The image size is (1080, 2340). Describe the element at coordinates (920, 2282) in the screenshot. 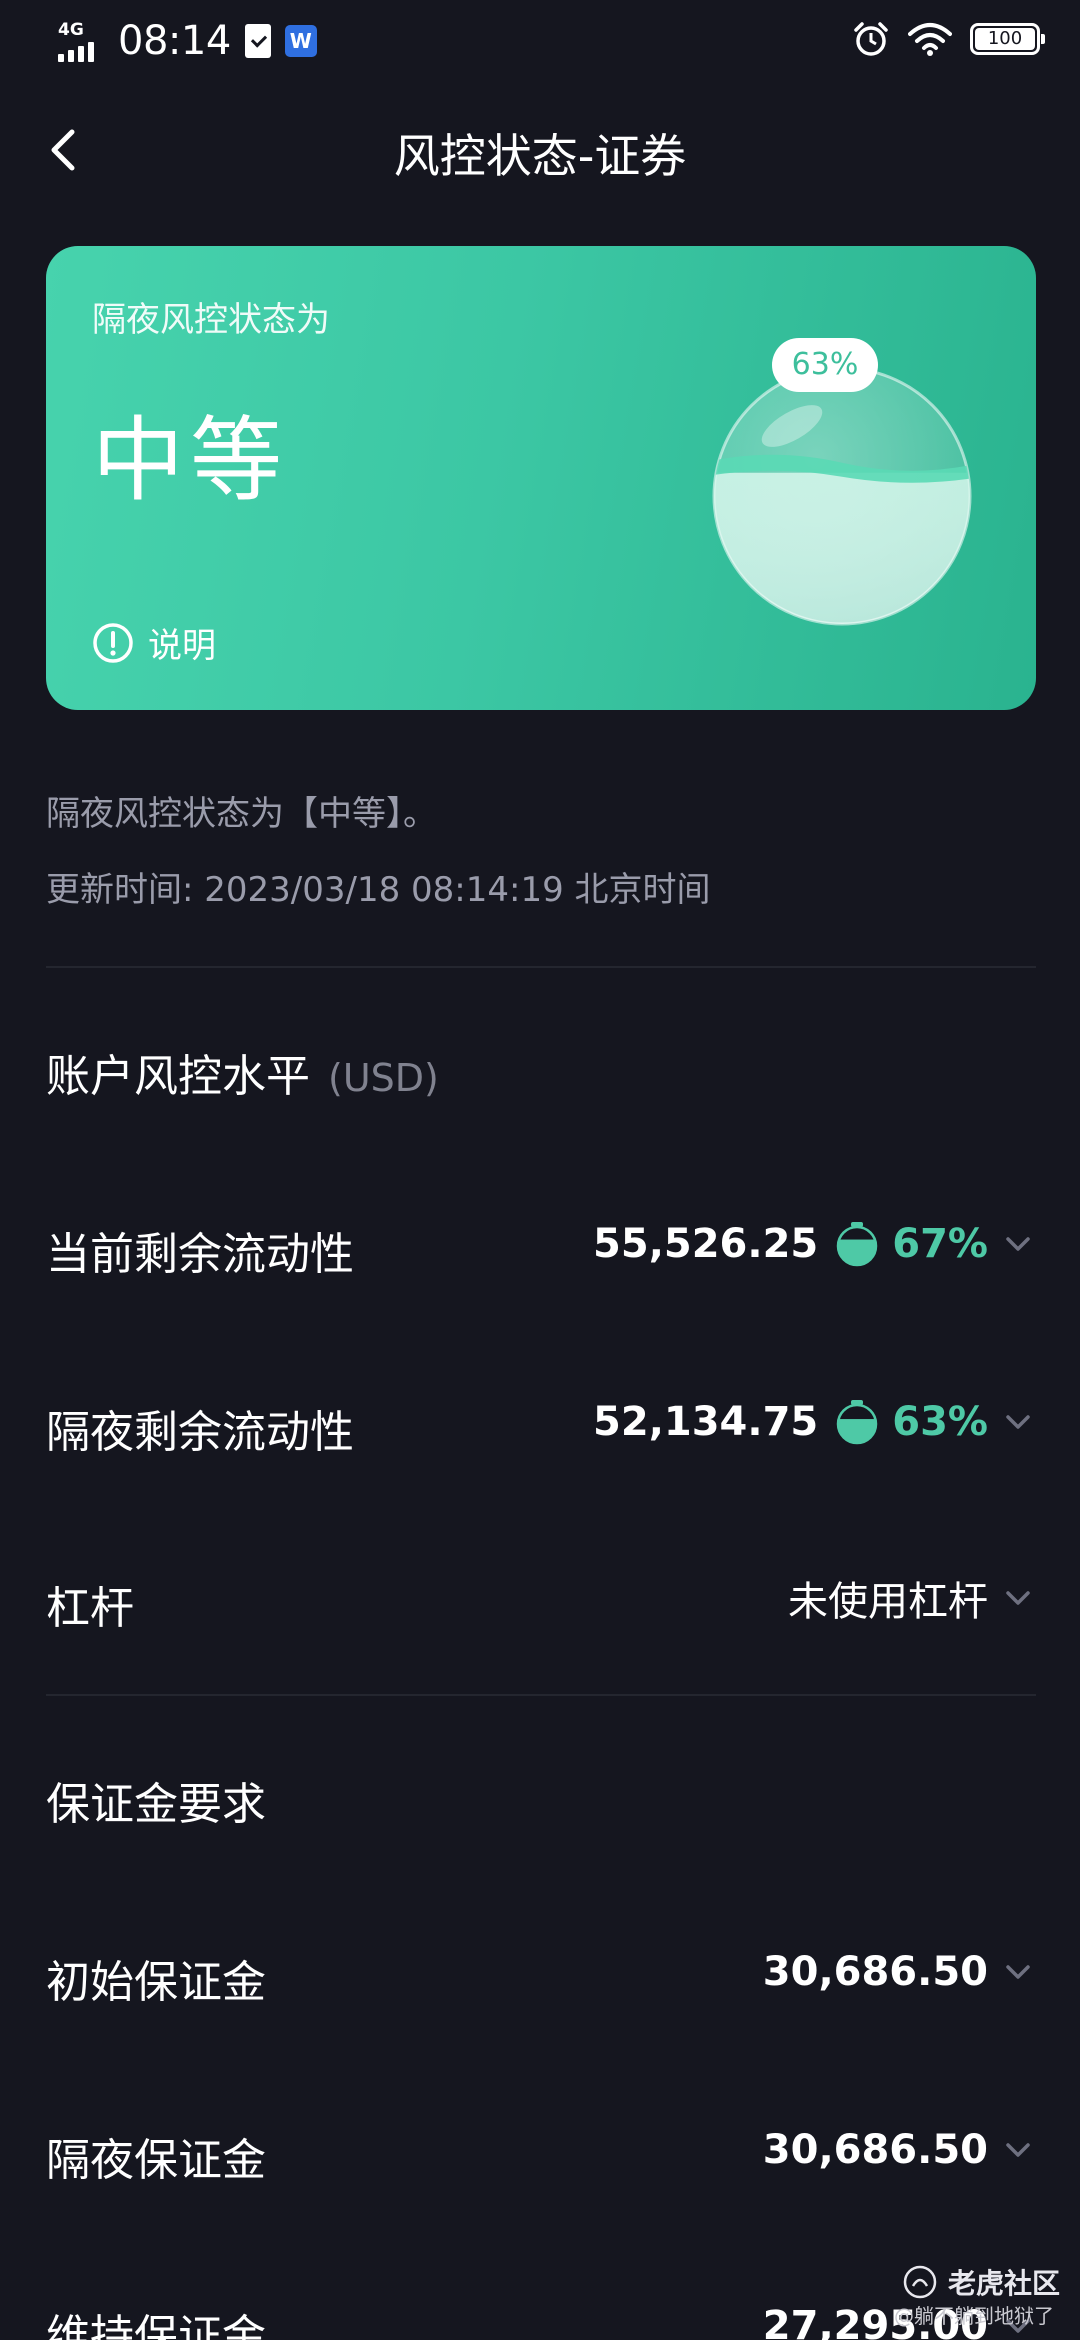

I see `tiger-logo-icon` at that location.